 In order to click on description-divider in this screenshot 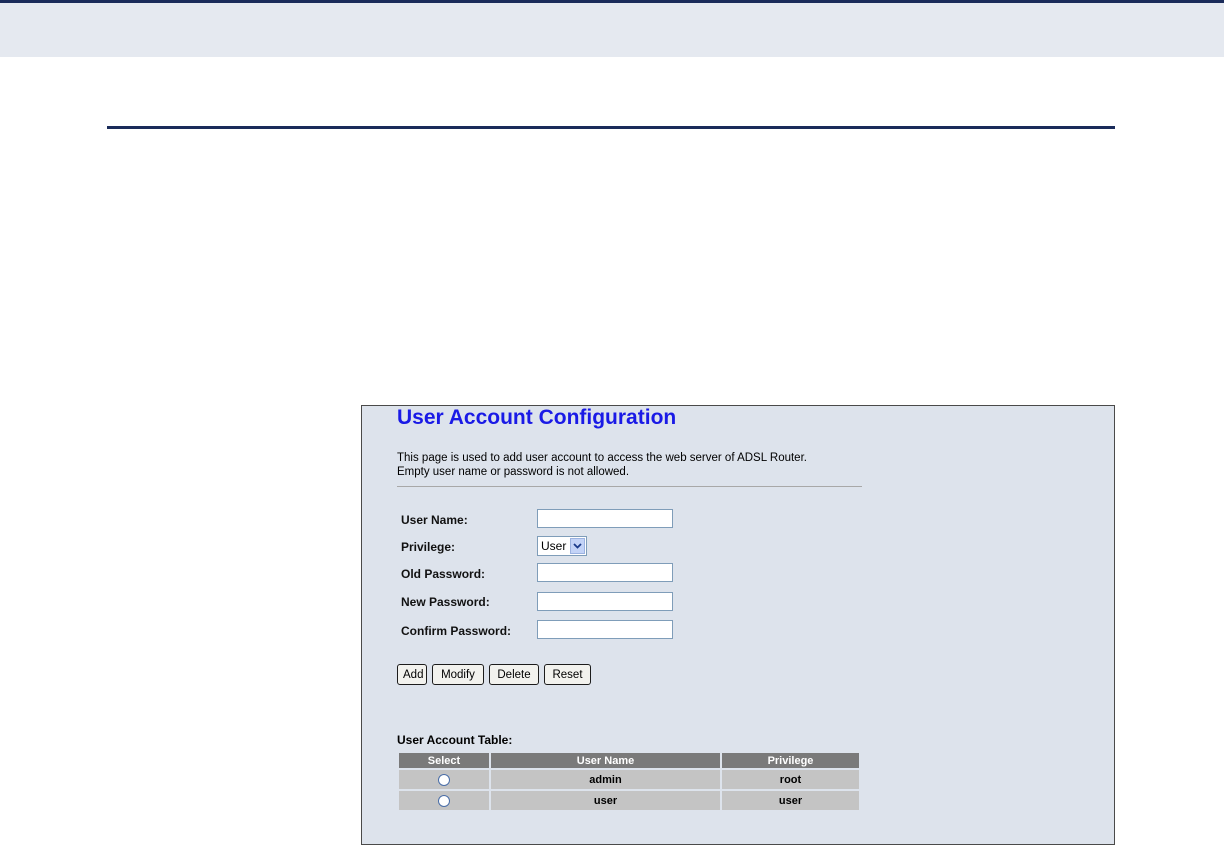, I will do `click(629, 486)`.